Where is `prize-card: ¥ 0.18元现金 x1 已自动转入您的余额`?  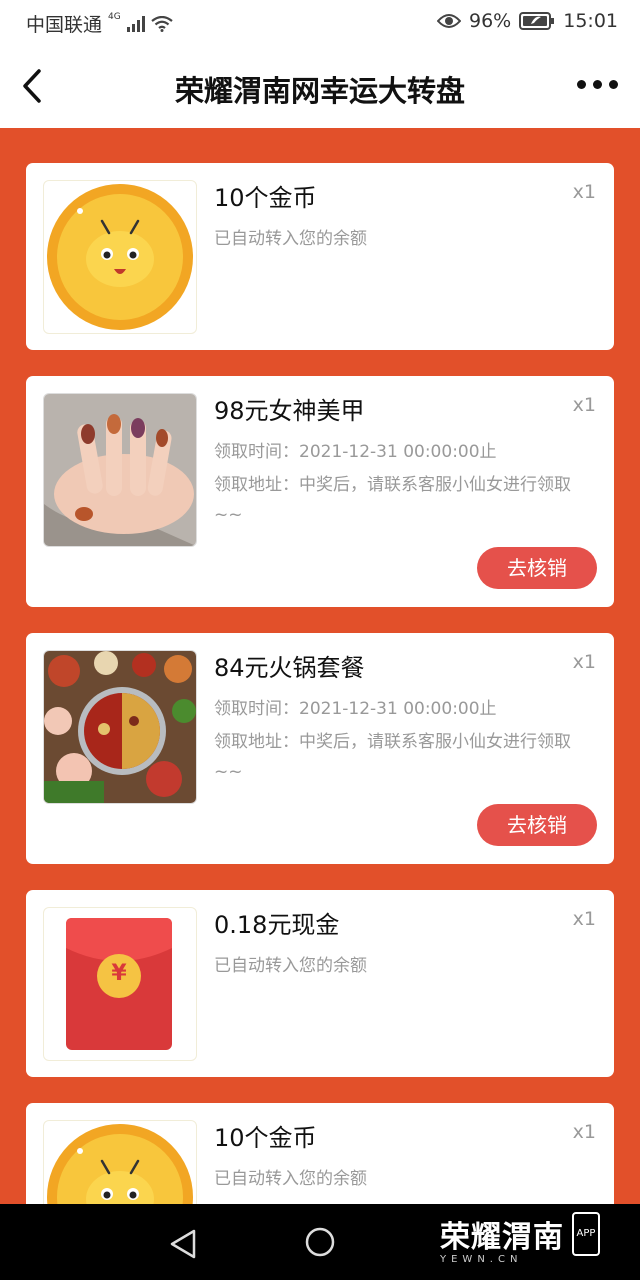
prize-card: ¥ 0.18元现金 x1 已自动转入您的余额 is located at coordinates (320, 983).